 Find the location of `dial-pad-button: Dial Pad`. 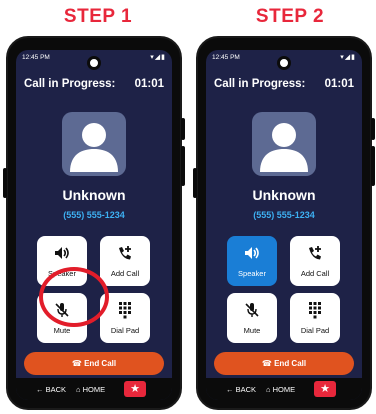

dial-pad-button: Dial Pad is located at coordinates (315, 318).